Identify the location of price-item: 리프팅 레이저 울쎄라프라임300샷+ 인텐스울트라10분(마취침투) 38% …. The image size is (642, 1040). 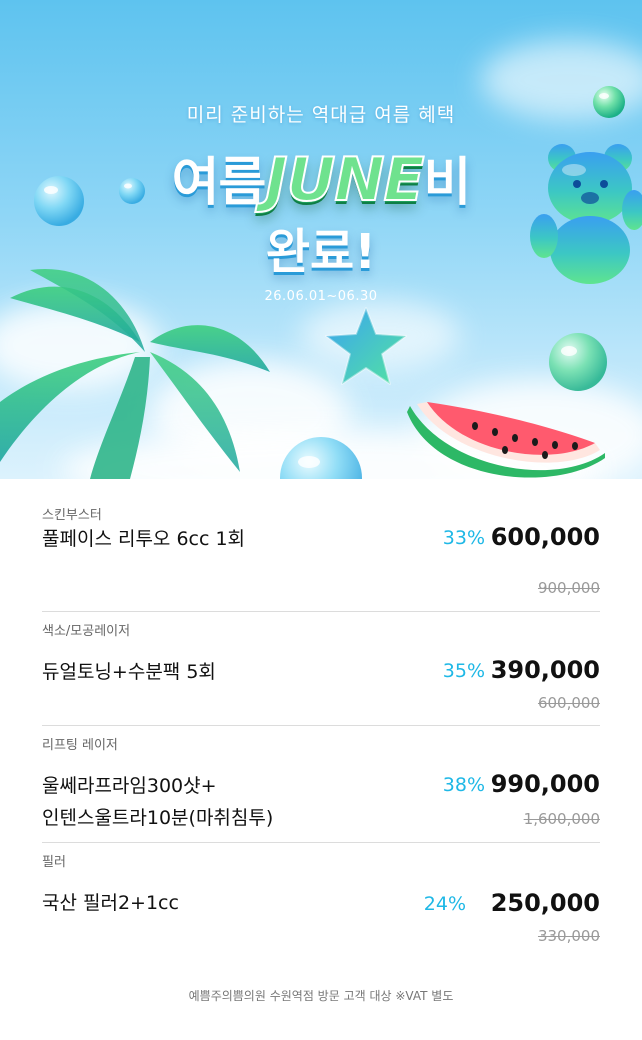
(321, 784).